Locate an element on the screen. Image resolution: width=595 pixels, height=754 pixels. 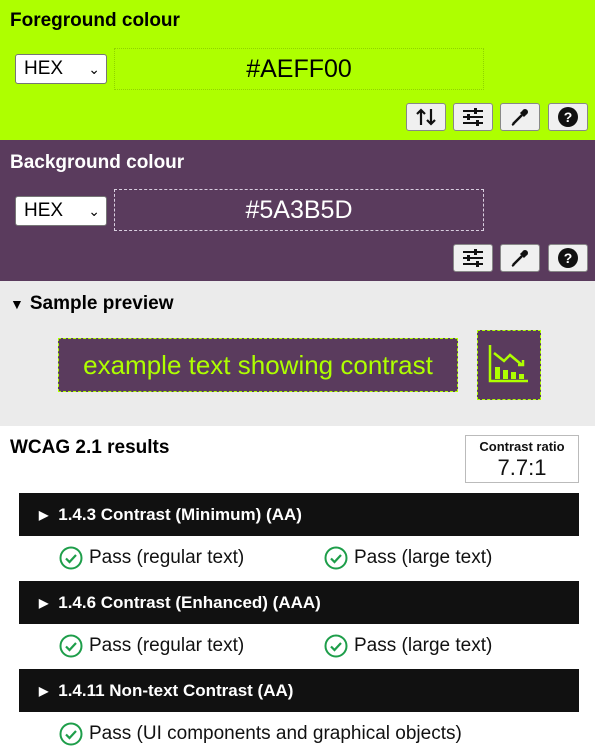
criterion-1-4-11-toggle: ▶ 1.4.11 Non-text Contrast (AA) is located at coordinates (299, 690).